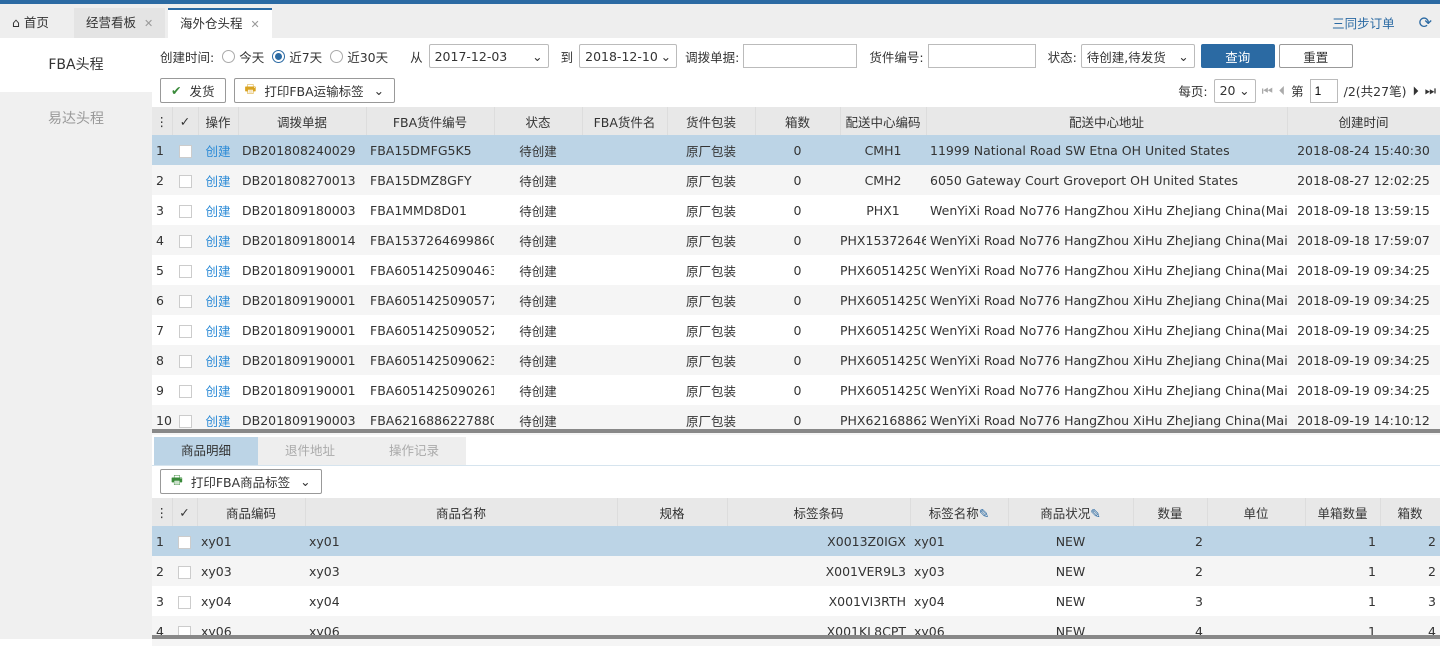 This screenshot has width=1440, height=646. I want to click on column-header: 商品名称, so click(461, 512).